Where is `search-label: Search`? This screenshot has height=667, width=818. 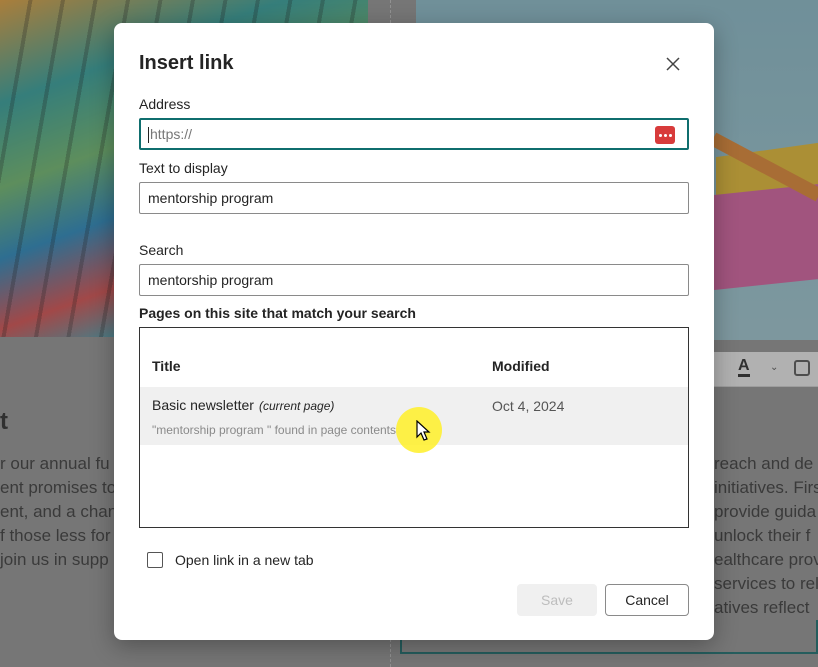
search-label: Search is located at coordinates (161, 250).